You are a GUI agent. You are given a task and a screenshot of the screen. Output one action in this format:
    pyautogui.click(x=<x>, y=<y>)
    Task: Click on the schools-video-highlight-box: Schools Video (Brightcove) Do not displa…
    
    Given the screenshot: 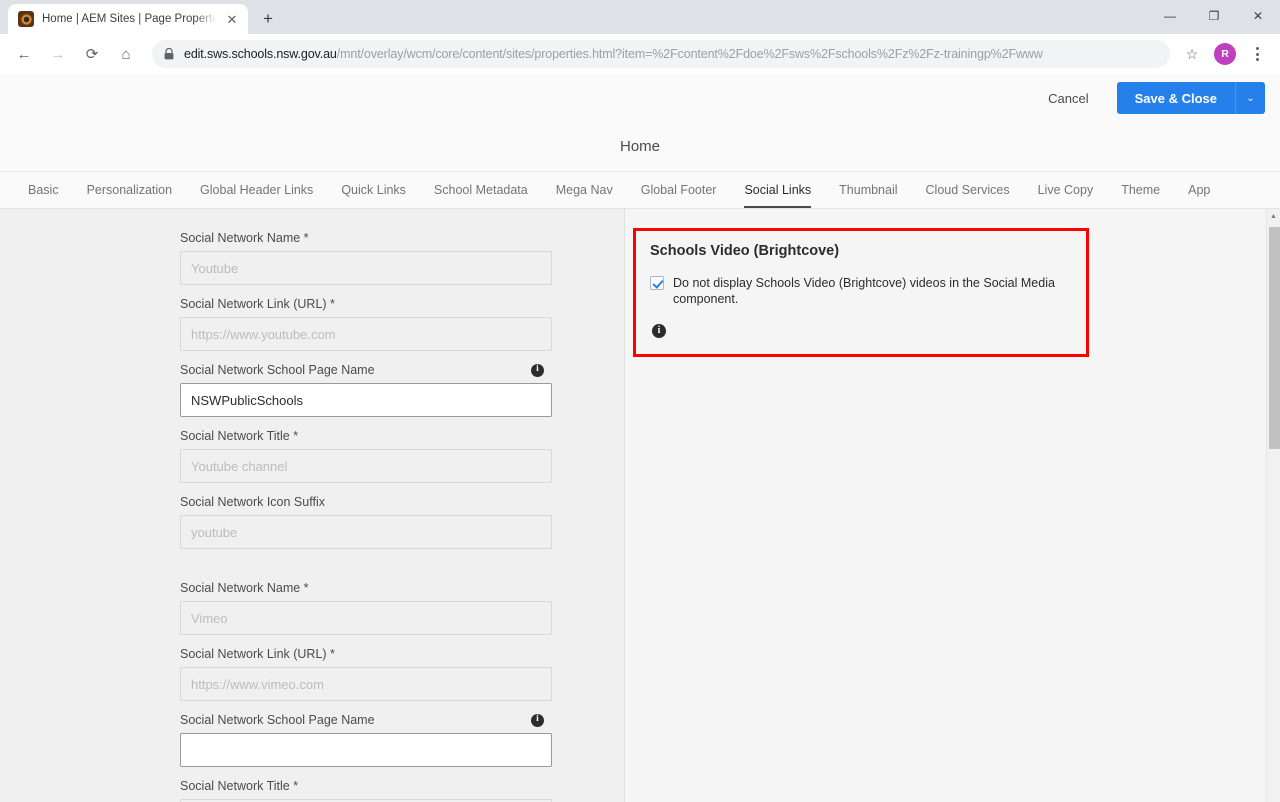 What is the action you would take?
    pyautogui.click(x=861, y=292)
    